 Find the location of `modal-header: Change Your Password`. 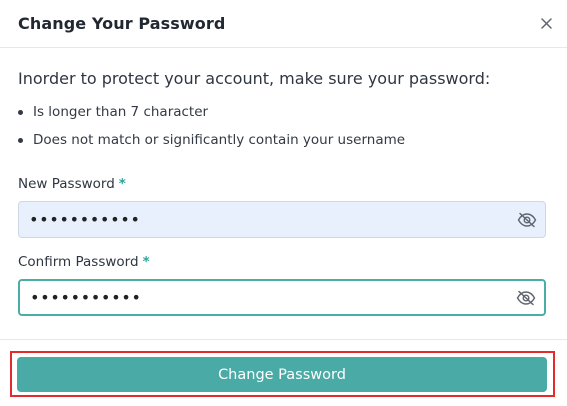

modal-header: Change Your Password is located at coordinates (283, 24).